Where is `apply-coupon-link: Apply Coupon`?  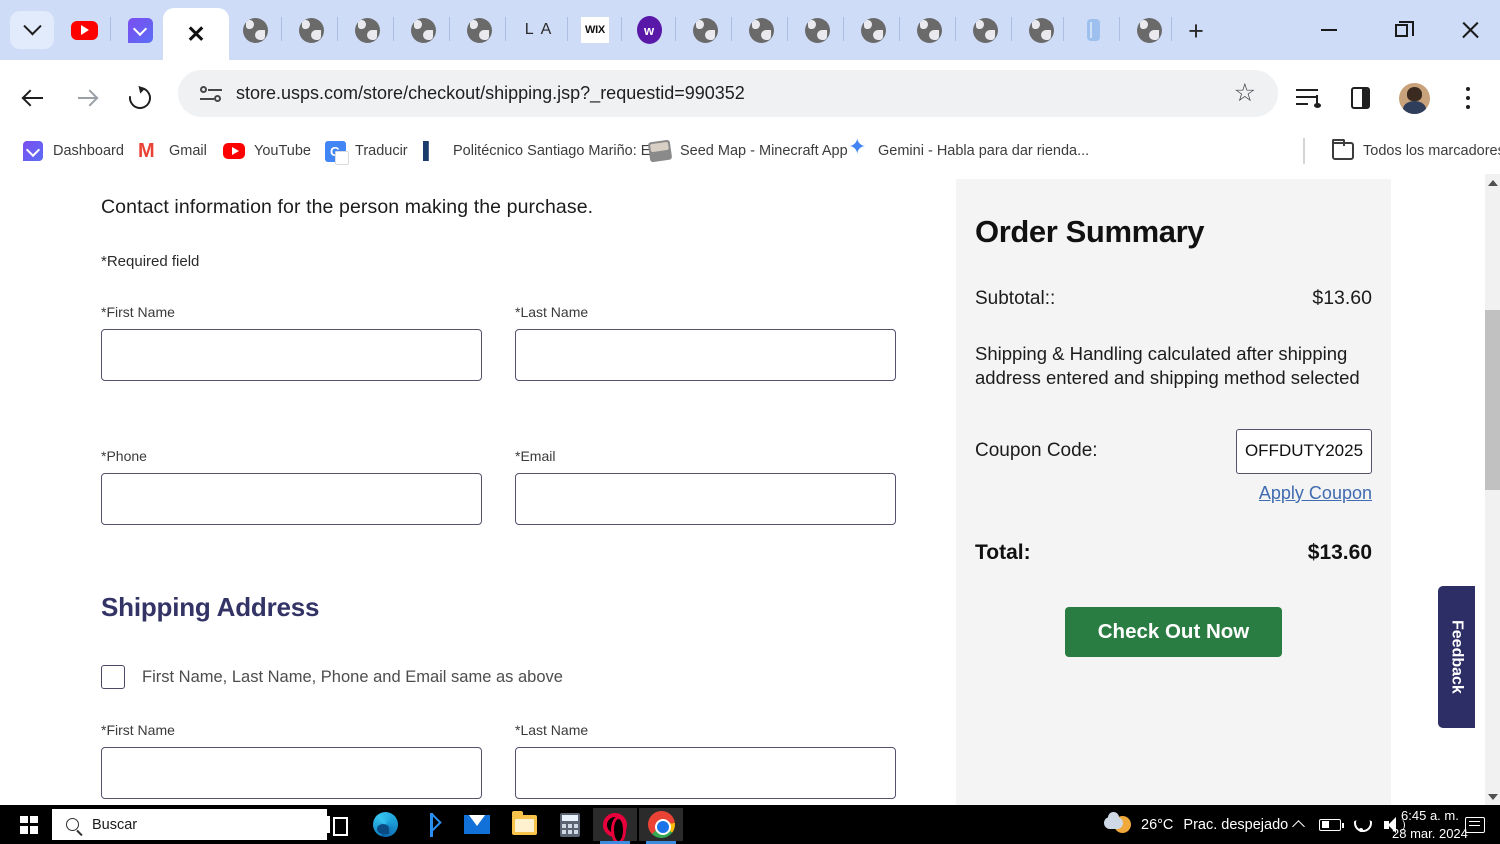
apply-coupon-link: Apply Coupon is located at coordinates (1315, 493).